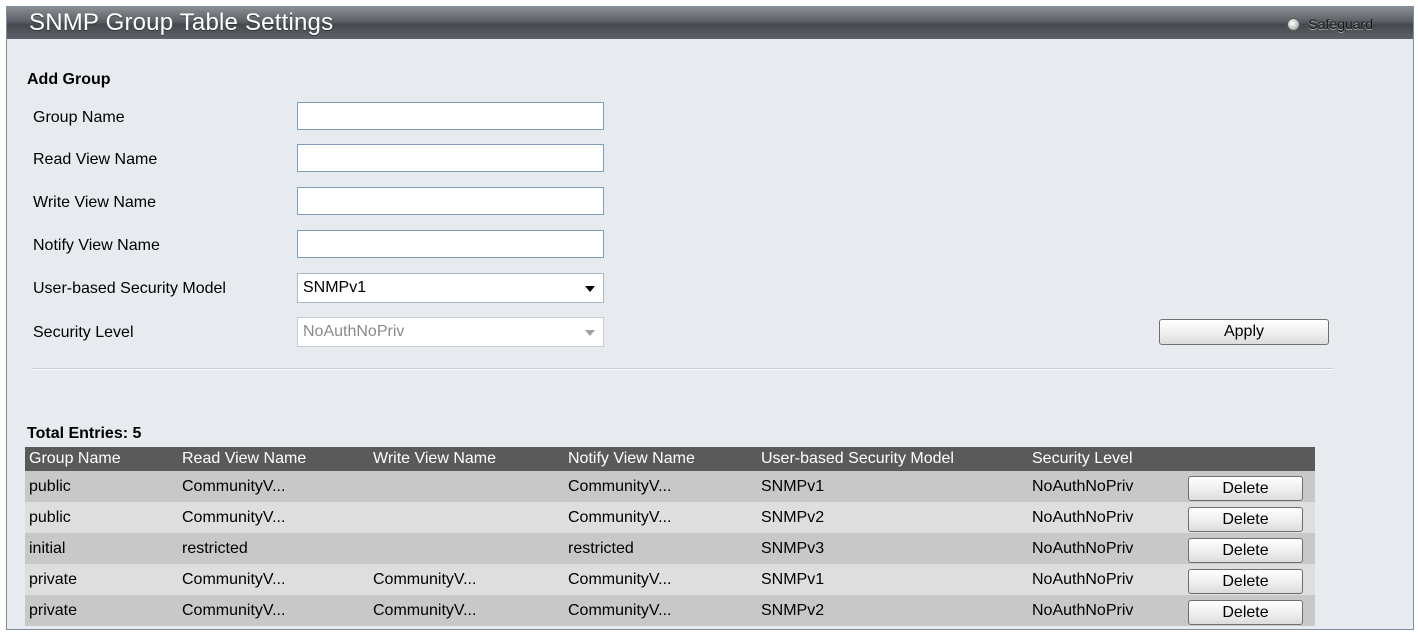 The image size is (1418, 634). What do you see at coordinates (450, 244) in the screenshot?
I see `notify-view-name-input` at bounding box center [450, 244].